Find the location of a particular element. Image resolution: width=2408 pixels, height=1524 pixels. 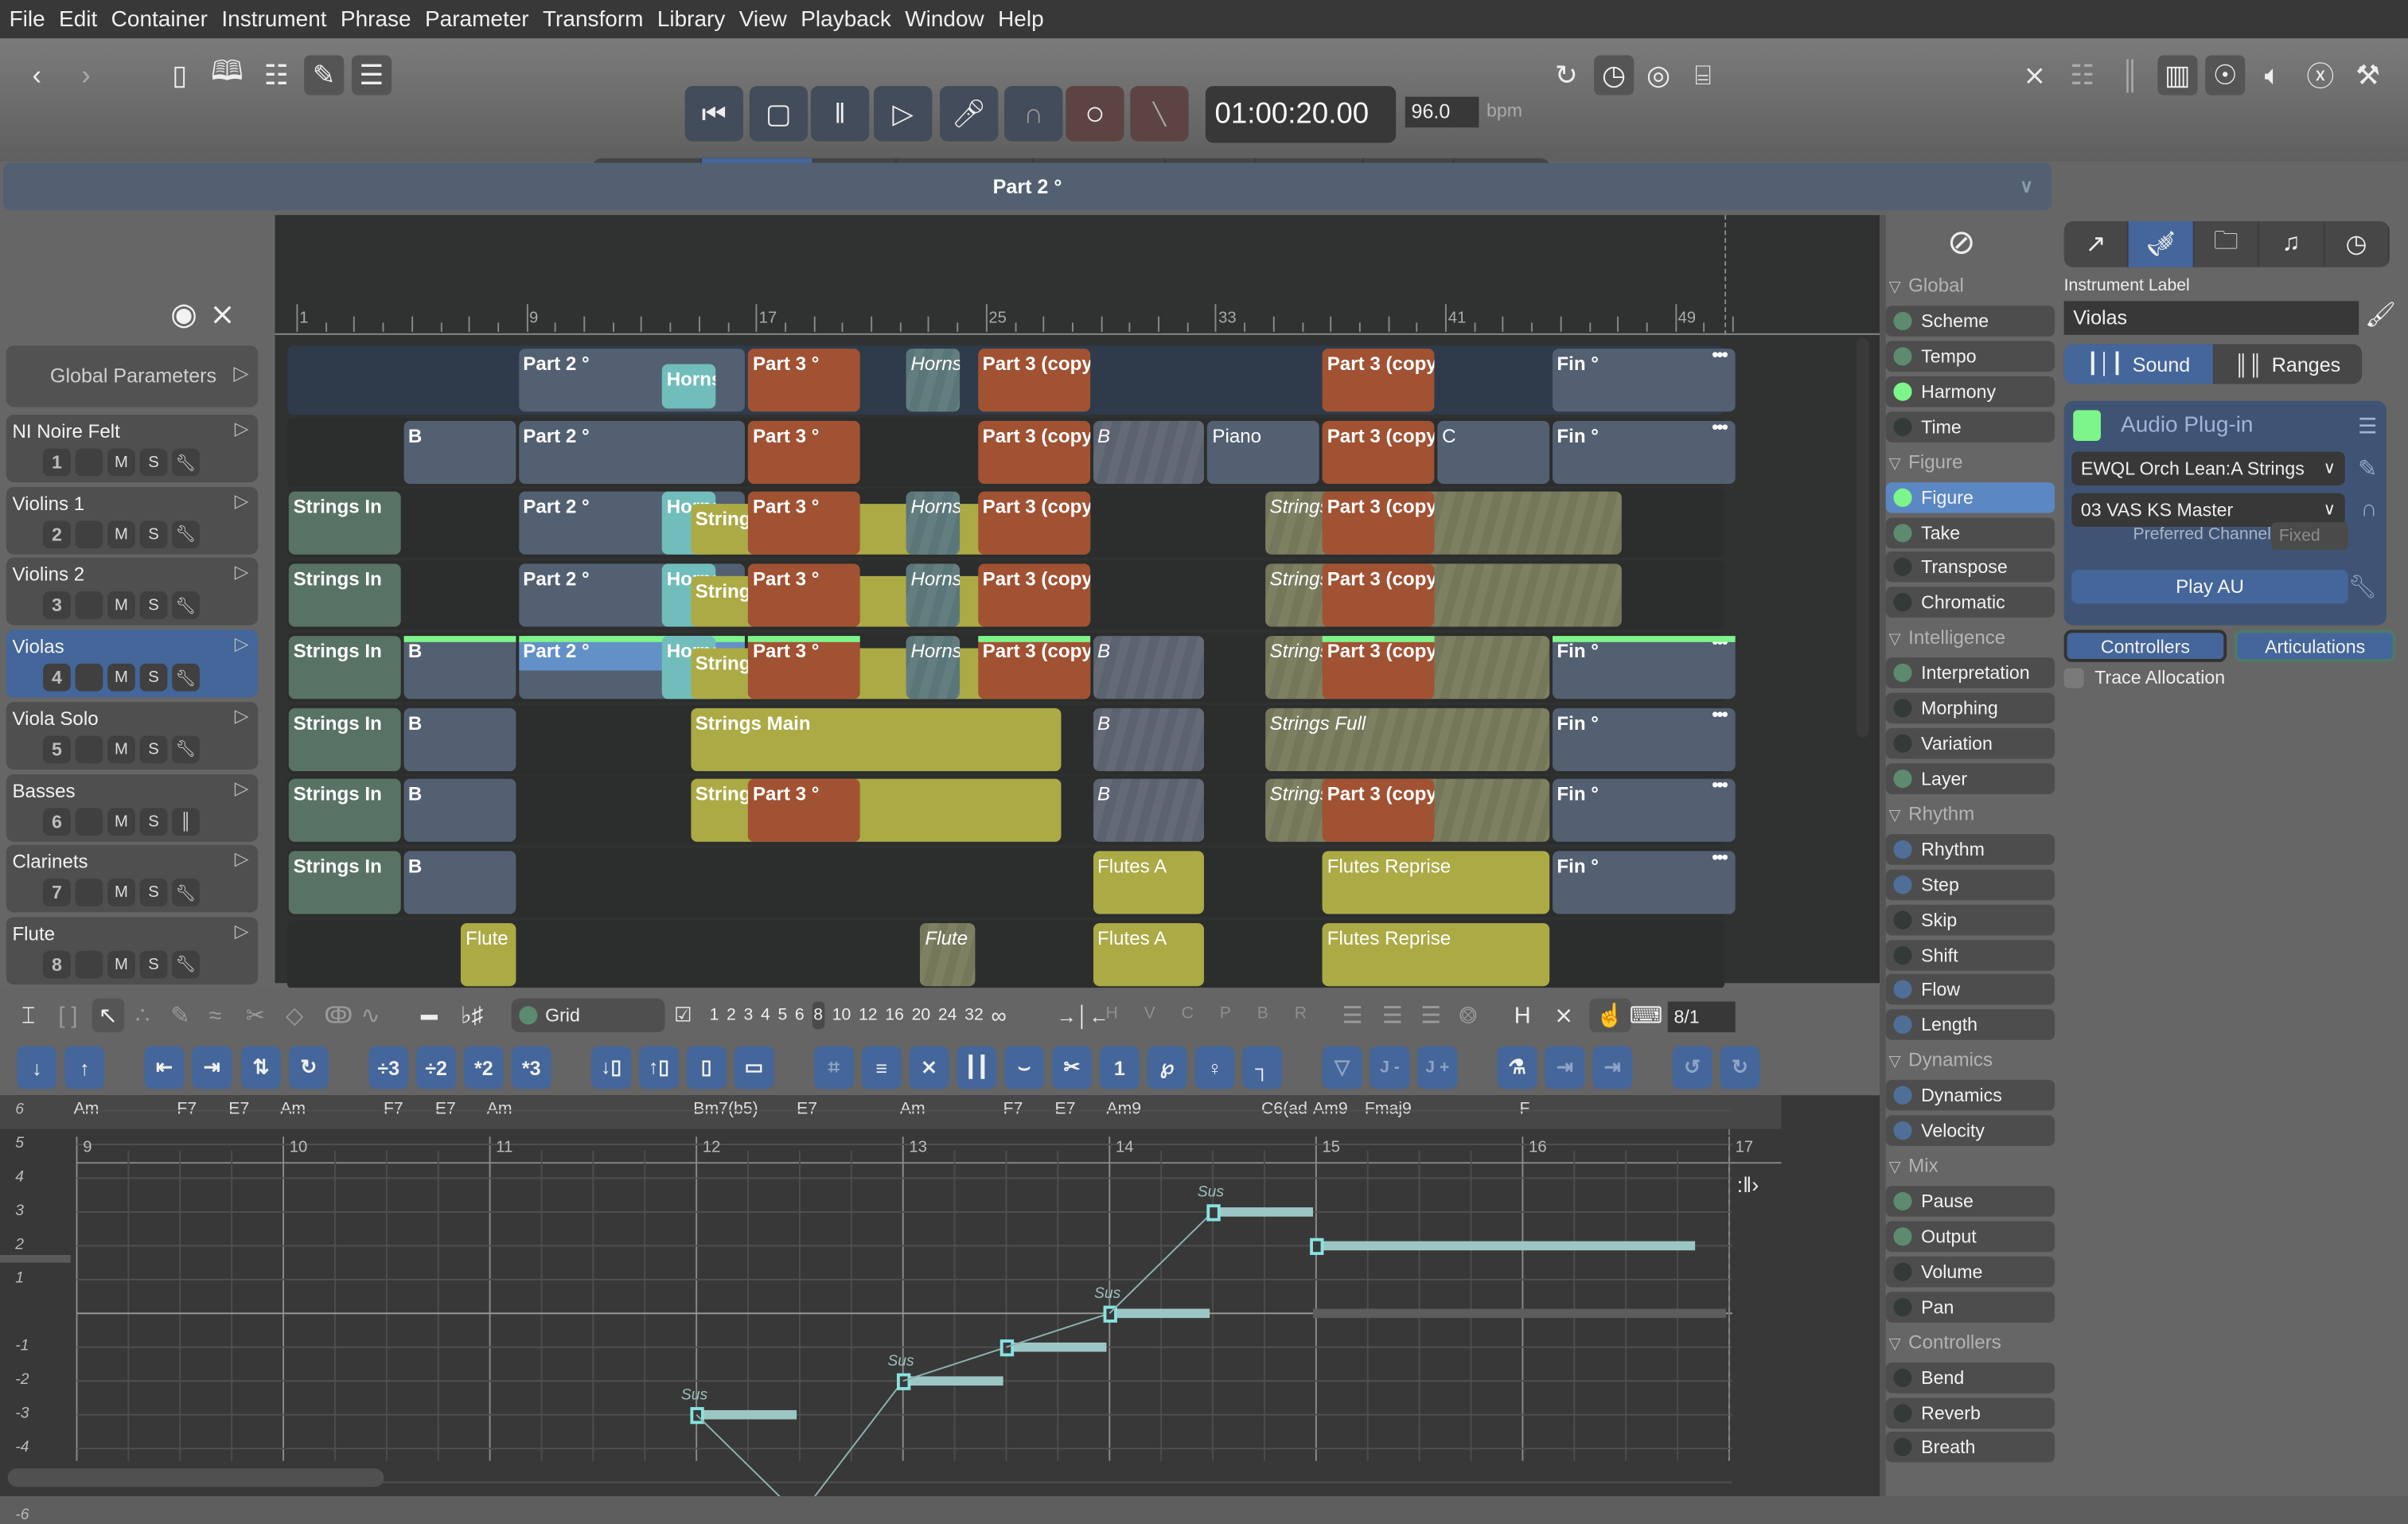

menu-library: Library is located at coordinates (691, 19).